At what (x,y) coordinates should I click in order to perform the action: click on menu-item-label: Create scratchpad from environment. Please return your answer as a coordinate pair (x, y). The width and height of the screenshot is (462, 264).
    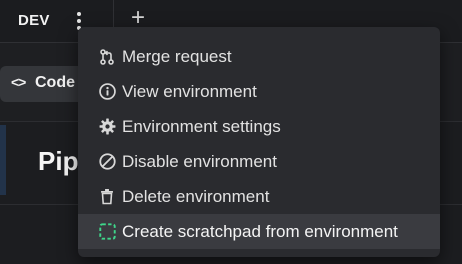
    Looking at the image, I should click on (260, 231).